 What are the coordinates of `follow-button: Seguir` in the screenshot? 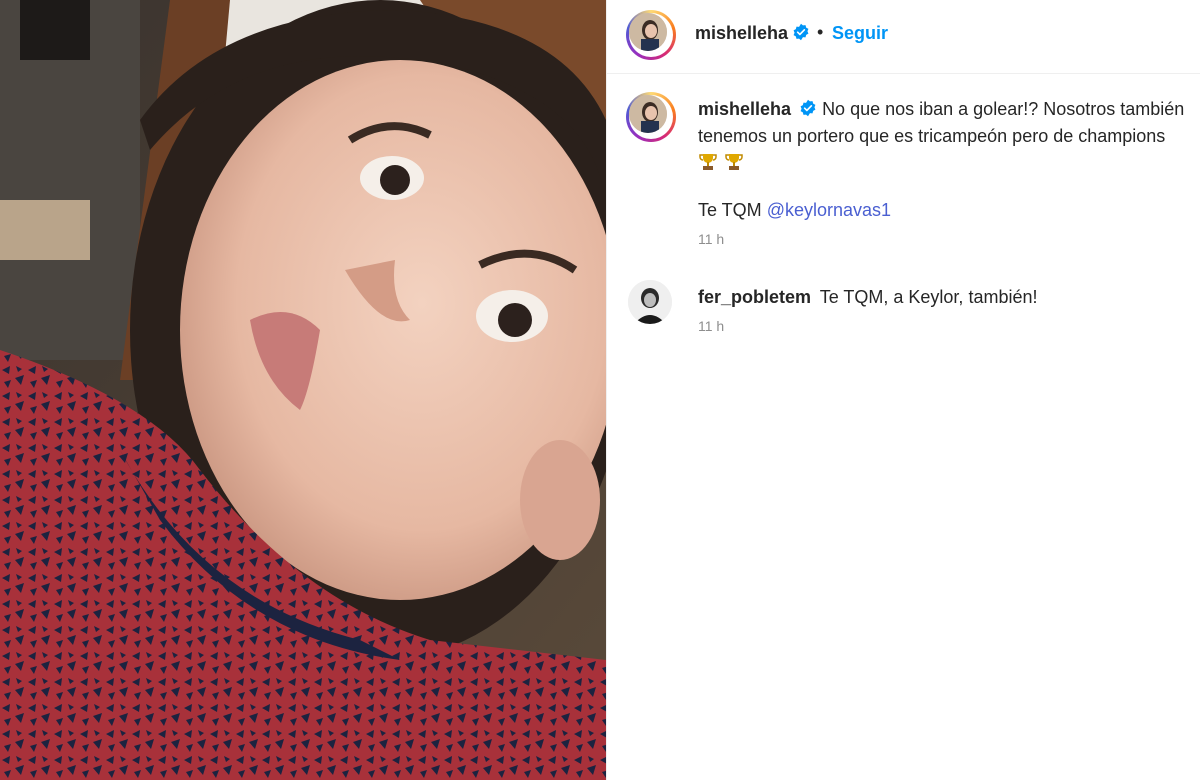 It's located at (860, 33).